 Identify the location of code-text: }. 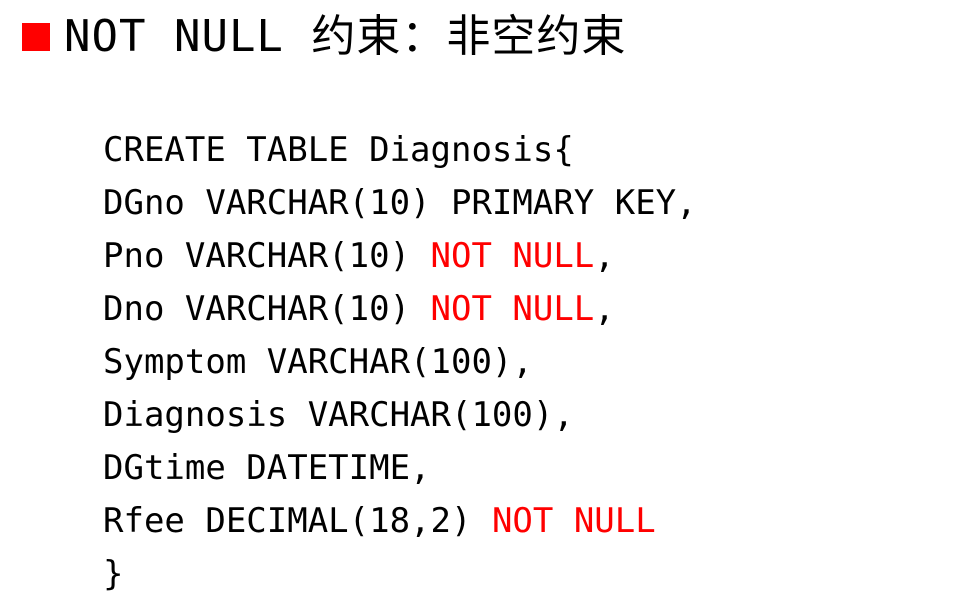
(113, 574).